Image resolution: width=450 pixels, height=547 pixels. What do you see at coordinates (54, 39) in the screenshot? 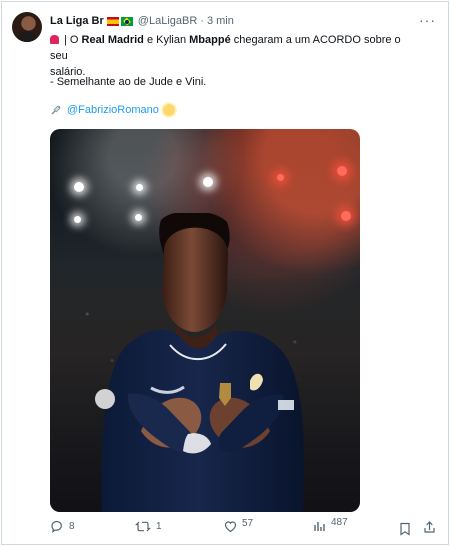
I see `siren-icon` at bounding box center [54, 39].